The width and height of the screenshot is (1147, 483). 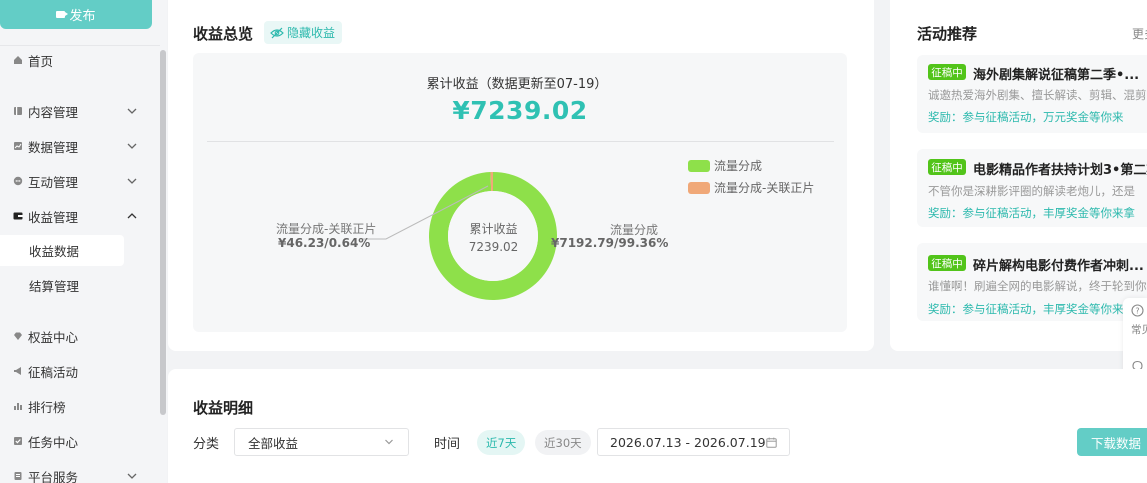 What do you see at coordinates (53, 182) in the screenshot?
I see `sidebar-item-label: 互动管理` at bounding box center [53, 182].